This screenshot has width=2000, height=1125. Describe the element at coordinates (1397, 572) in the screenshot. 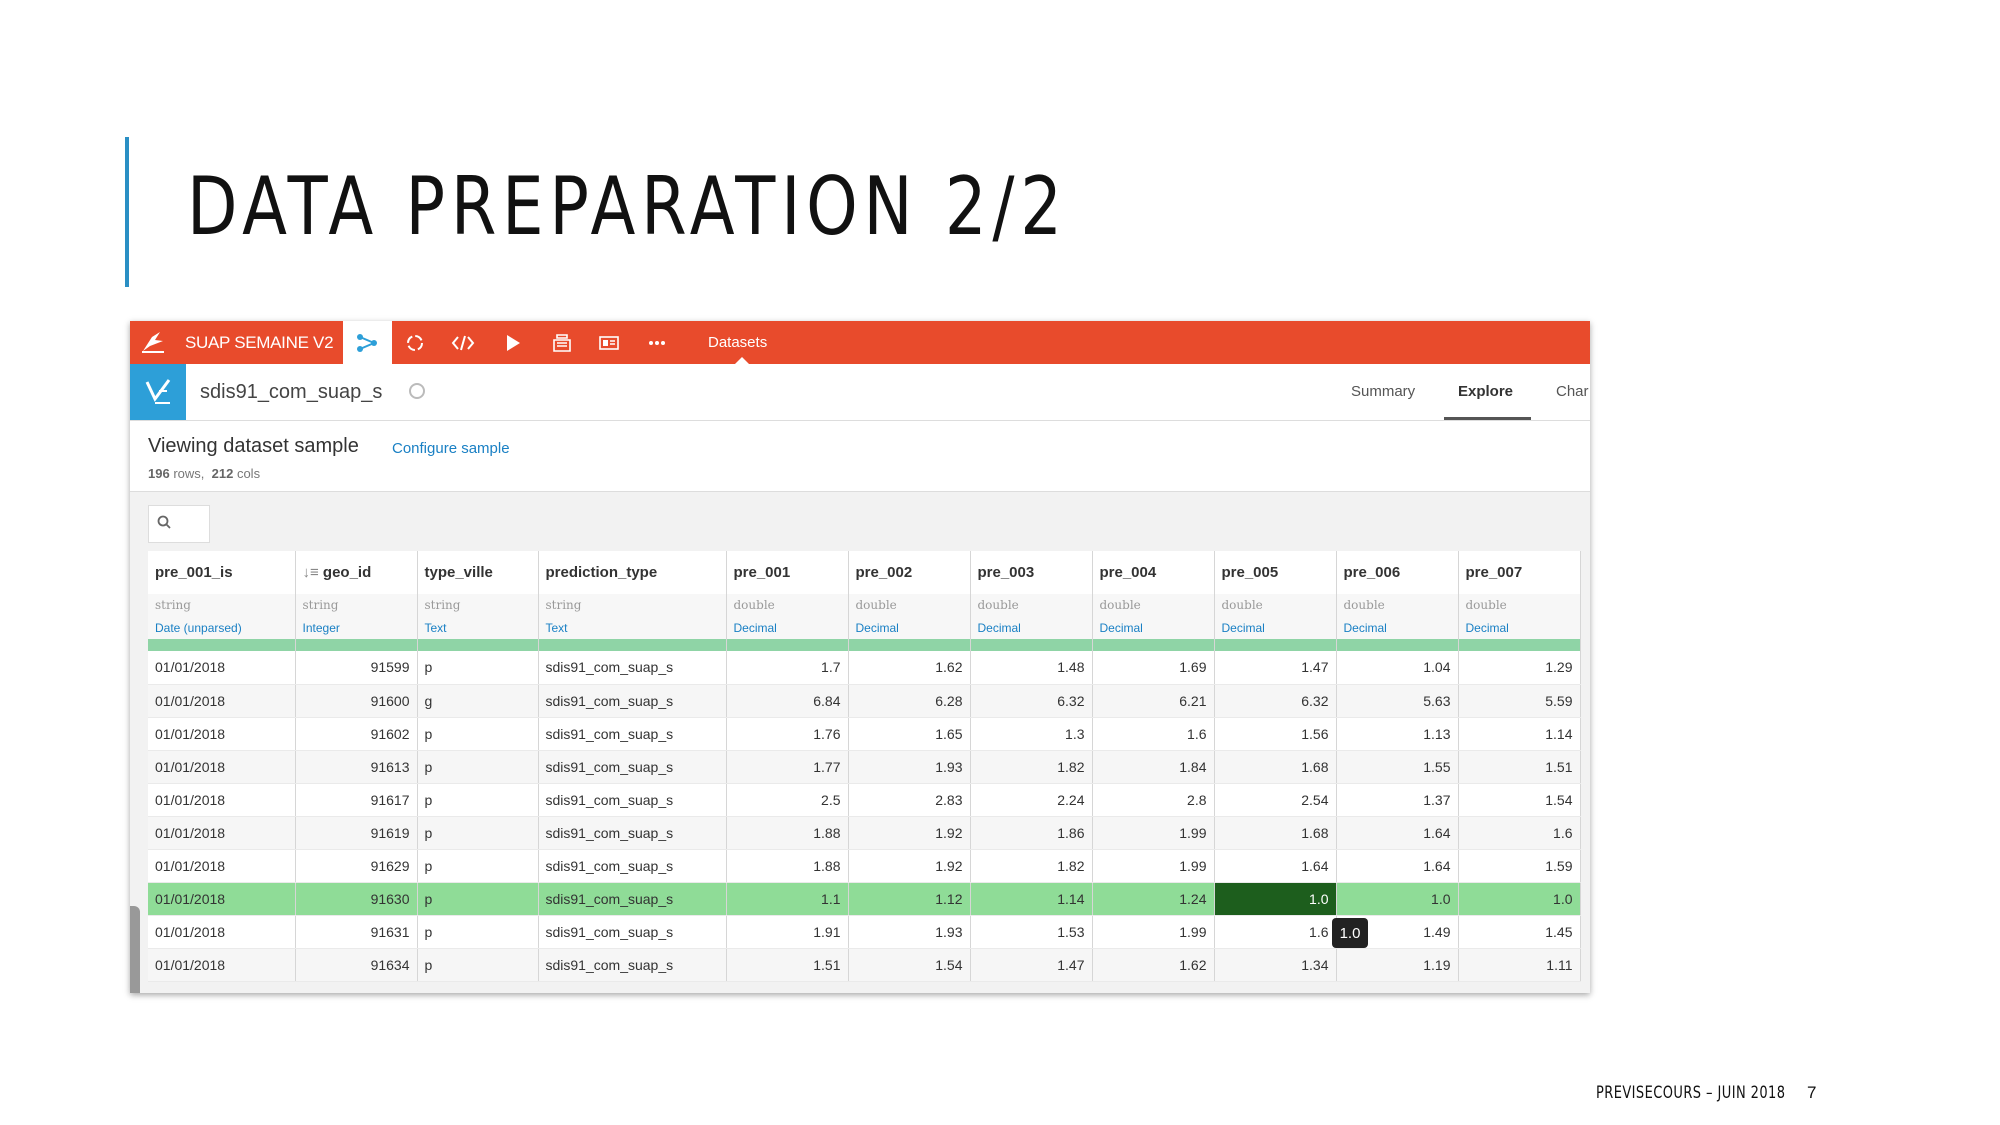

I see `column-header: pre_006` at that location.